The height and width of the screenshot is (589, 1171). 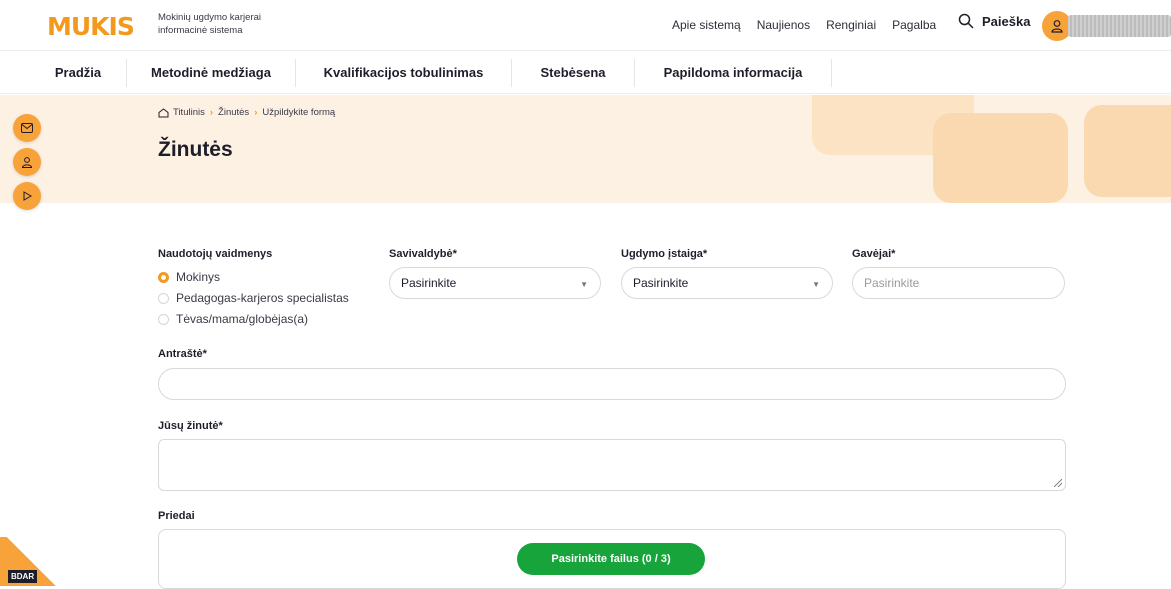 I want to click on play-icon, so click(x=27, y=196).